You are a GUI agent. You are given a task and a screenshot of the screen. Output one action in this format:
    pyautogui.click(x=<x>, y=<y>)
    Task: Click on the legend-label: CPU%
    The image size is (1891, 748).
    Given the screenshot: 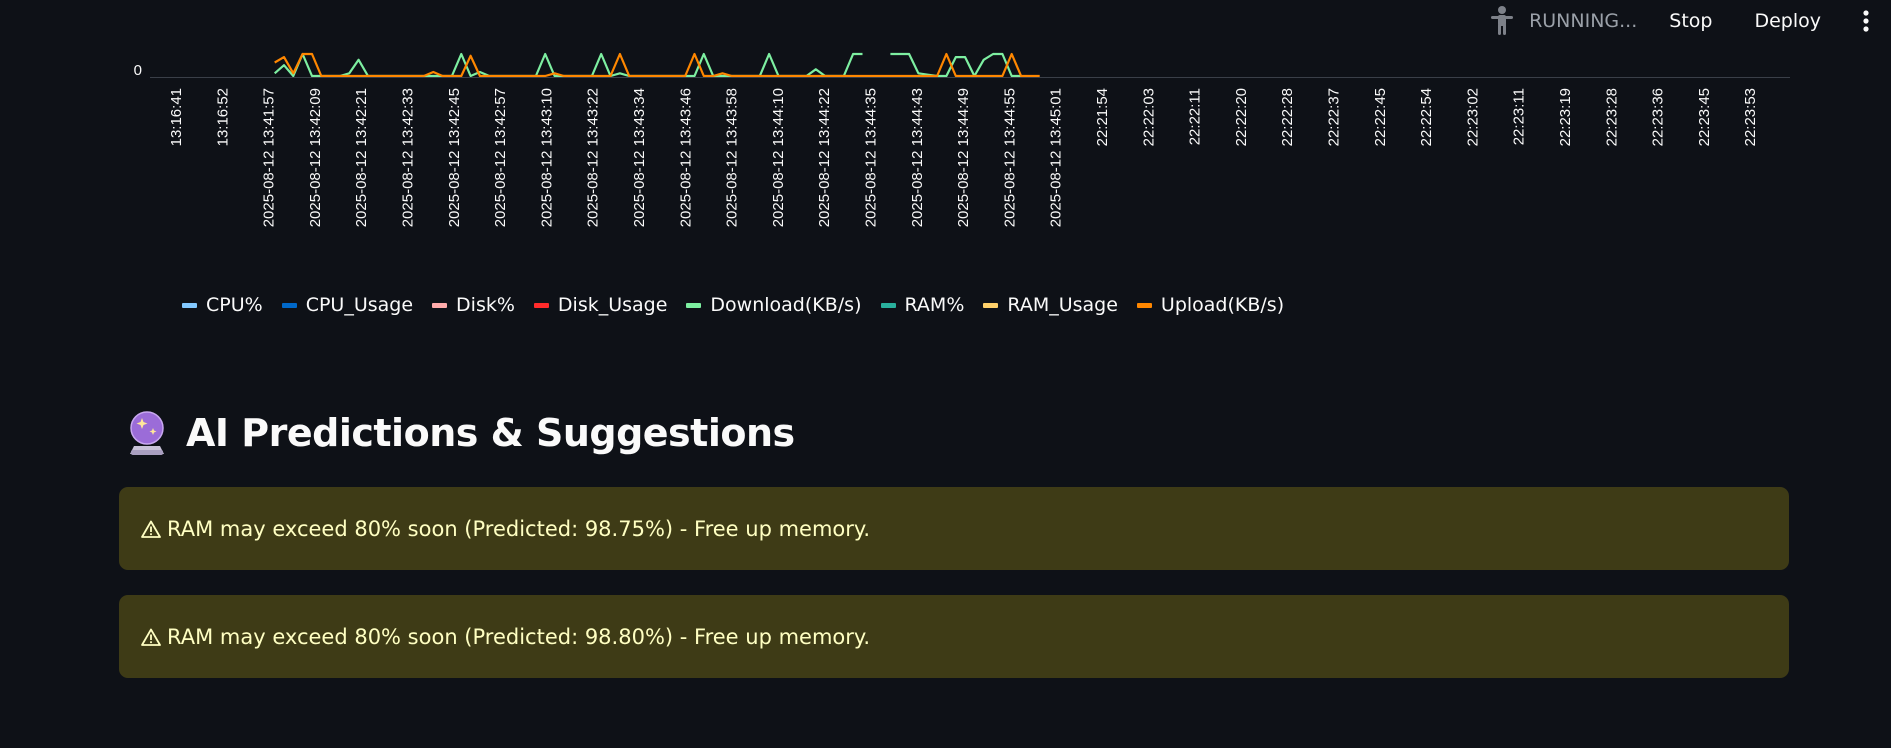 What is the action you would take?
    pyautogui.click(x=234, y=305)
    